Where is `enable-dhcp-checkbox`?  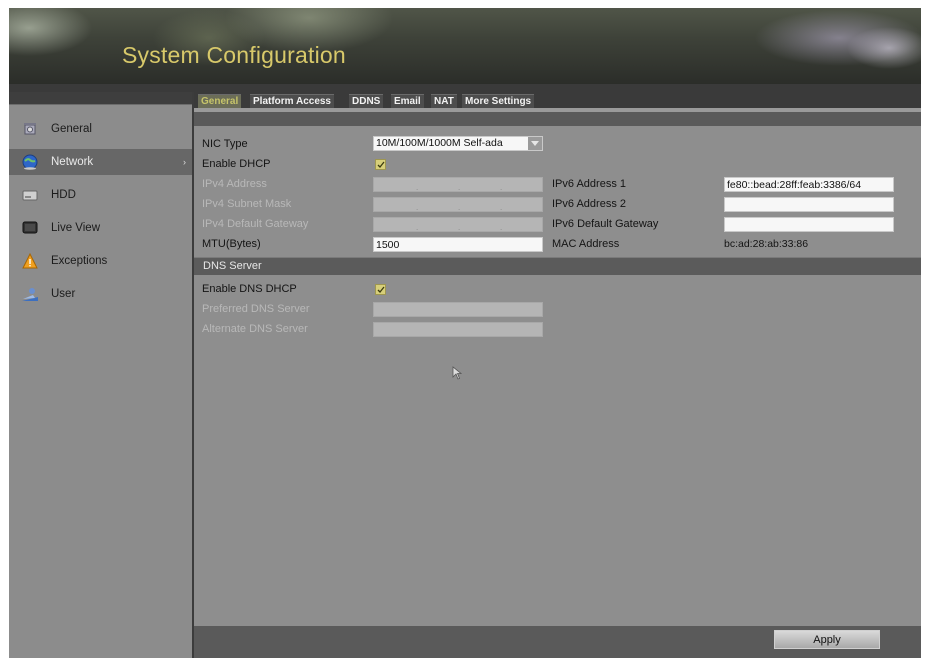
enable-dhcp-checkbox is located at coordinates (380, 164).